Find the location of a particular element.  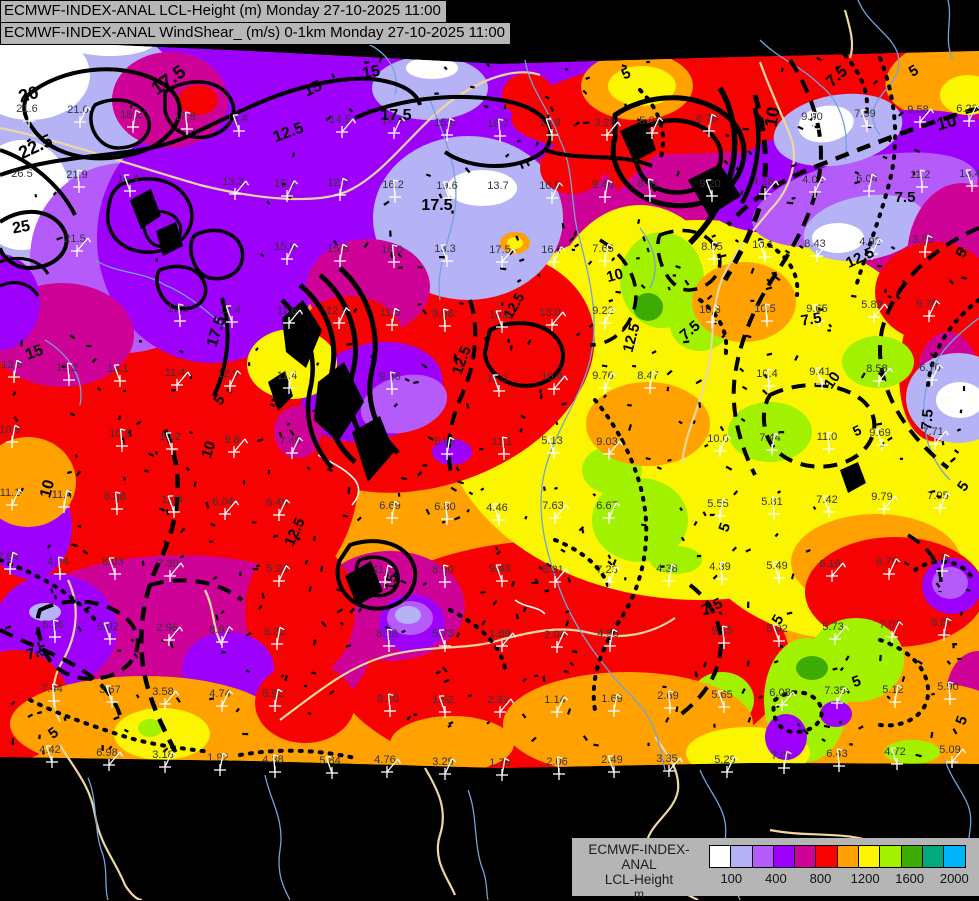

station-value: 5.09 is located at coordinates (949, 750).